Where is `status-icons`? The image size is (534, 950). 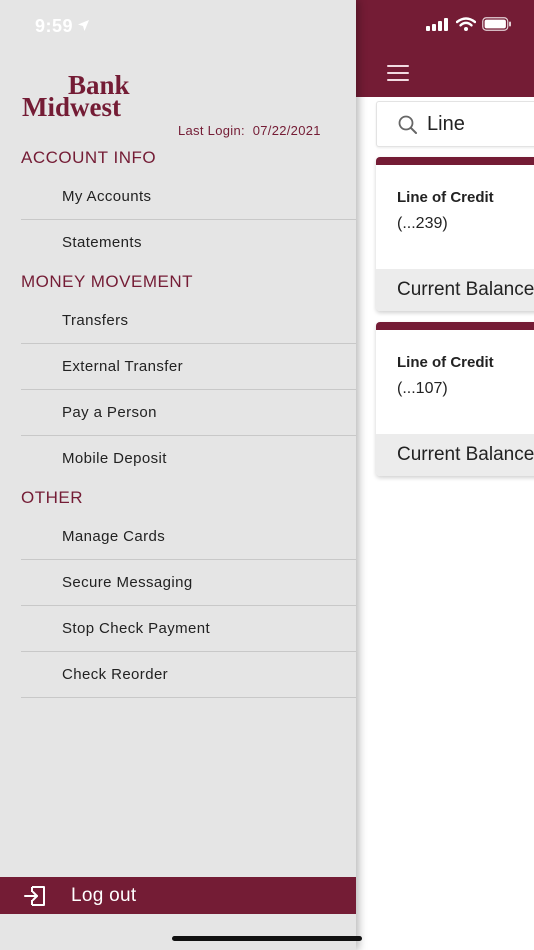
status-icons is located at coordinates (469, 24).